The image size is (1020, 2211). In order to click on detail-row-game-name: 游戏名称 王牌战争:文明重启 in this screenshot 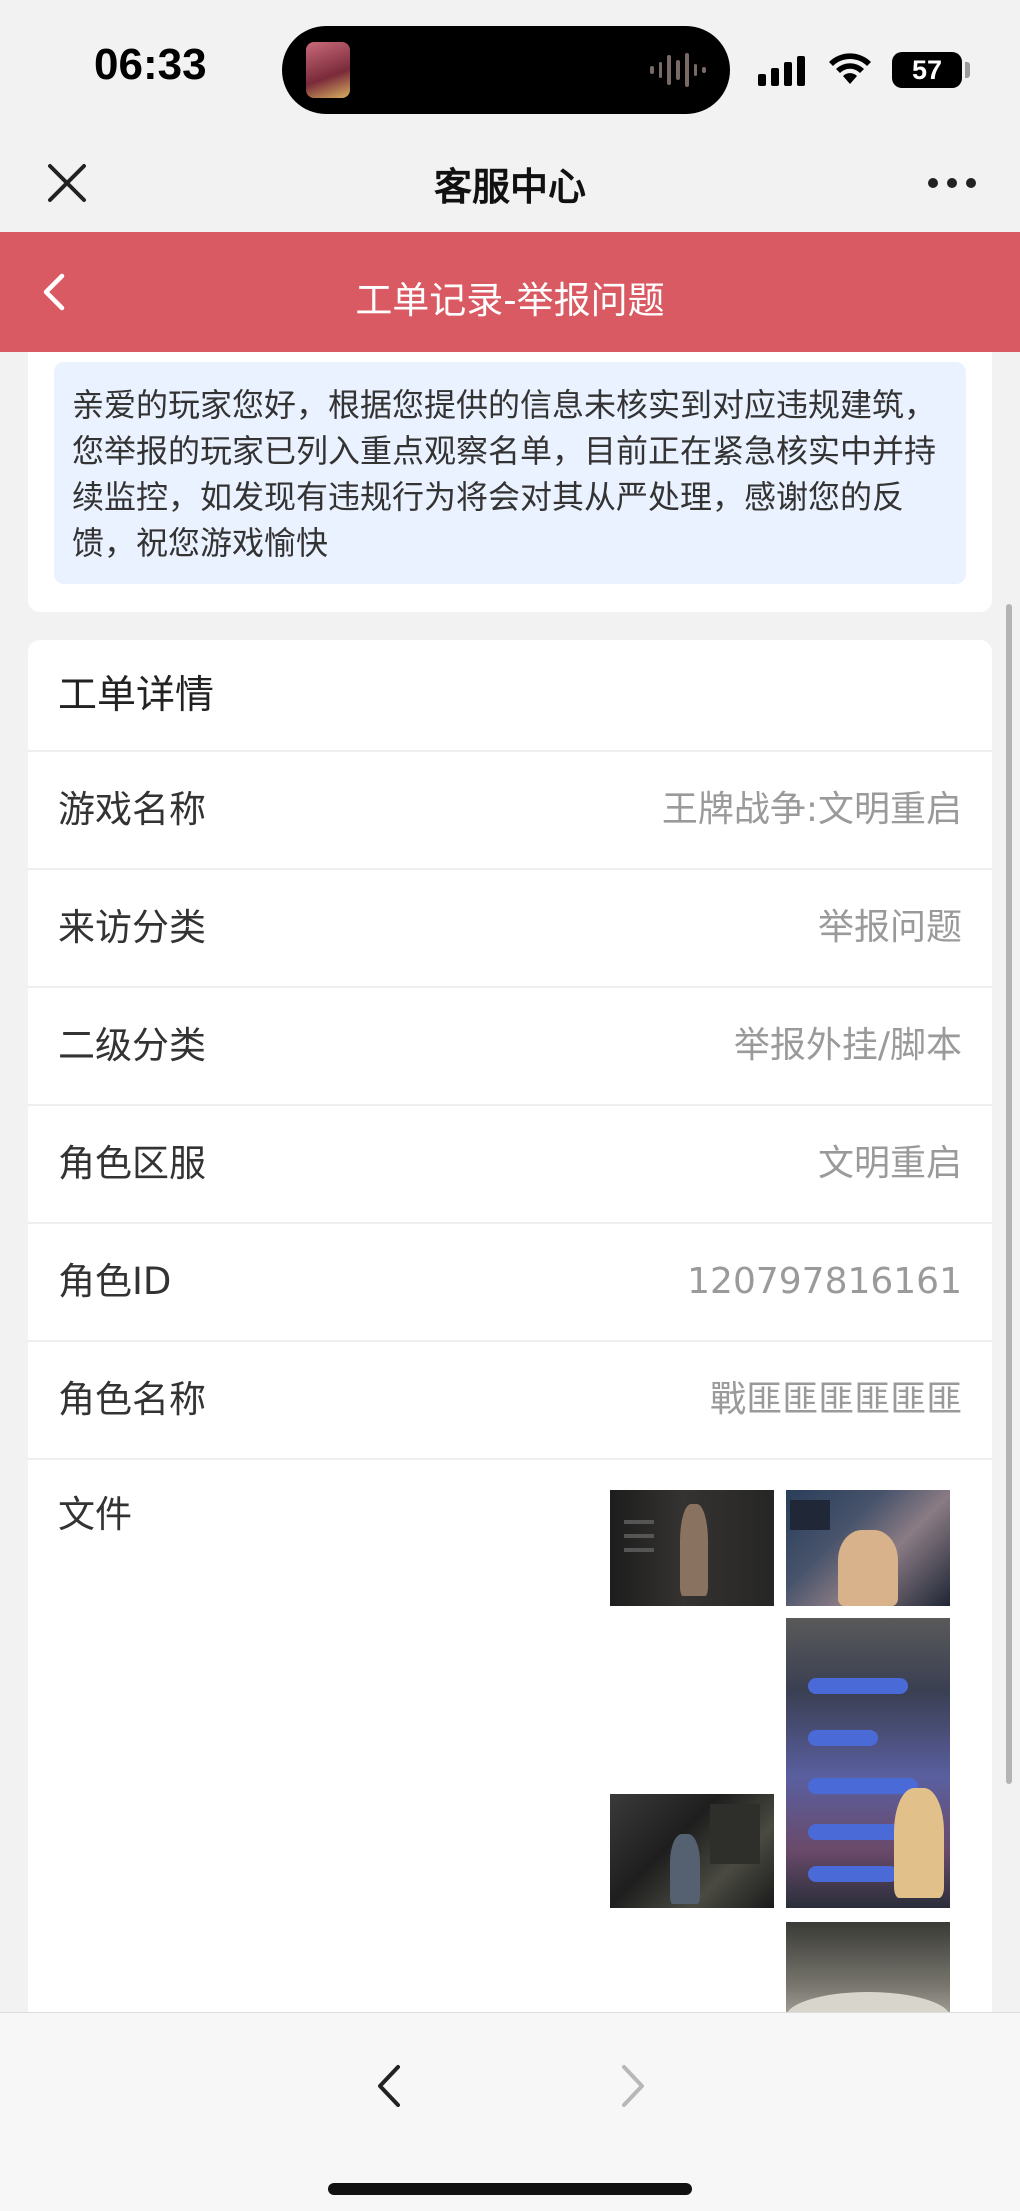, I will do `click(510, 811)`.